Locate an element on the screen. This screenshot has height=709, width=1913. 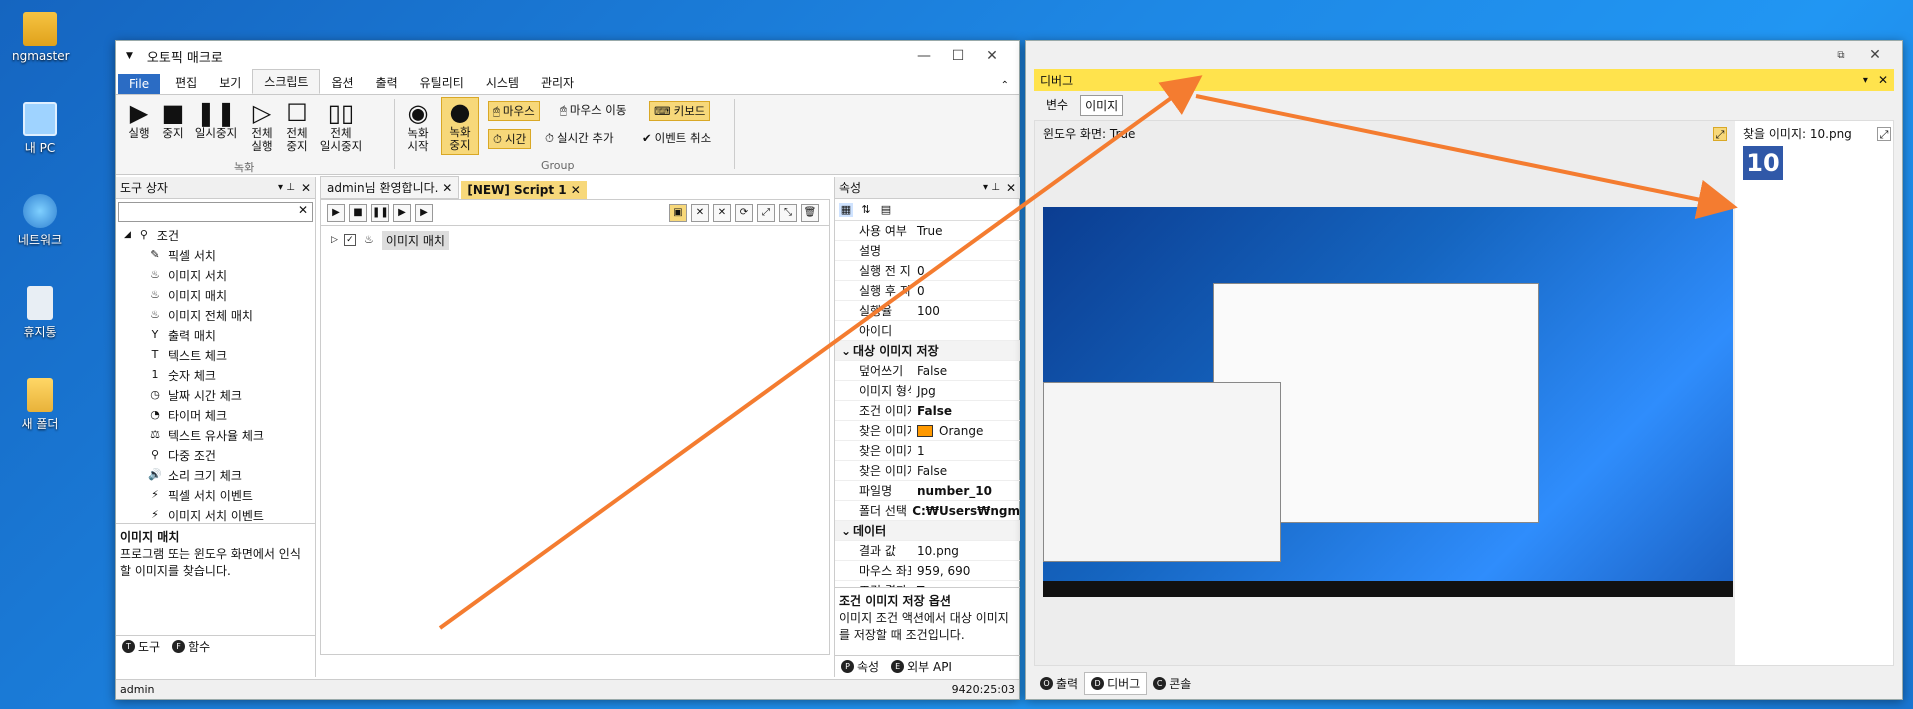
property-row: 찾은 이미지False is located at coordinates (927, 471).